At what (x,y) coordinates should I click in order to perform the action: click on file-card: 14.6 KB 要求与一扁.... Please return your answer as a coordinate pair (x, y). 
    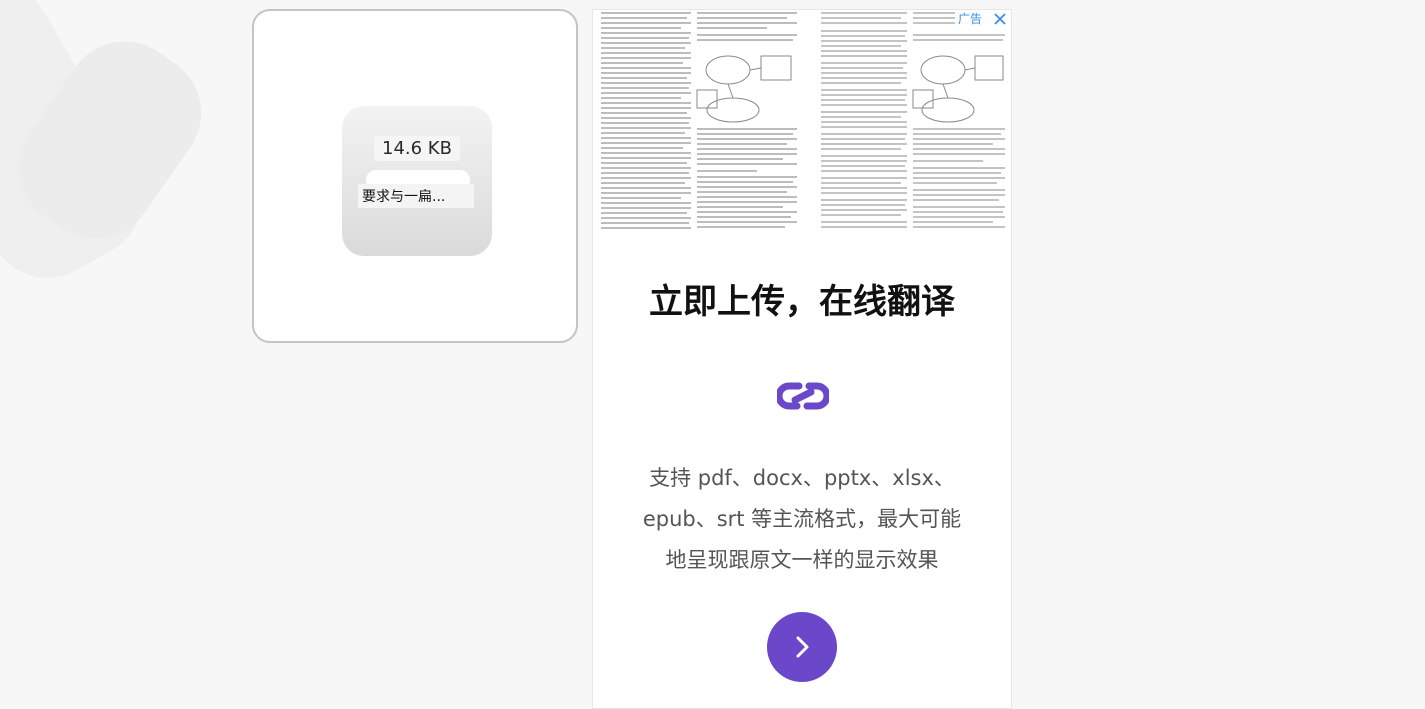
    Looking at the image, I should click on (415, 176).